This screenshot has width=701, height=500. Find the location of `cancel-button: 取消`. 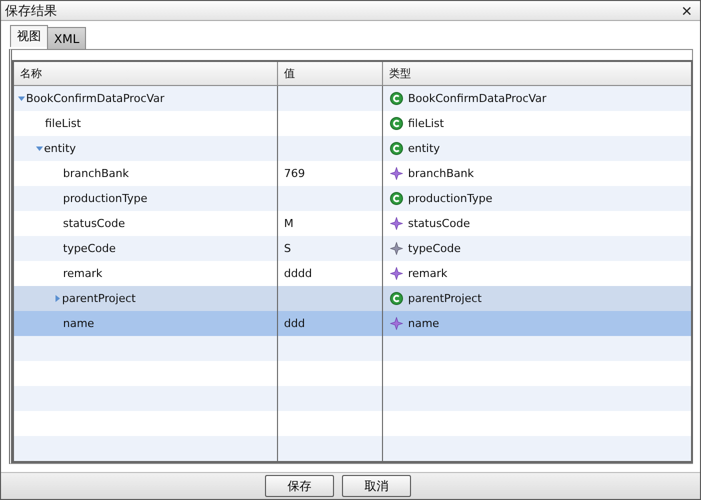

cancel-button: 取消 is located at coordinates (376, 486).